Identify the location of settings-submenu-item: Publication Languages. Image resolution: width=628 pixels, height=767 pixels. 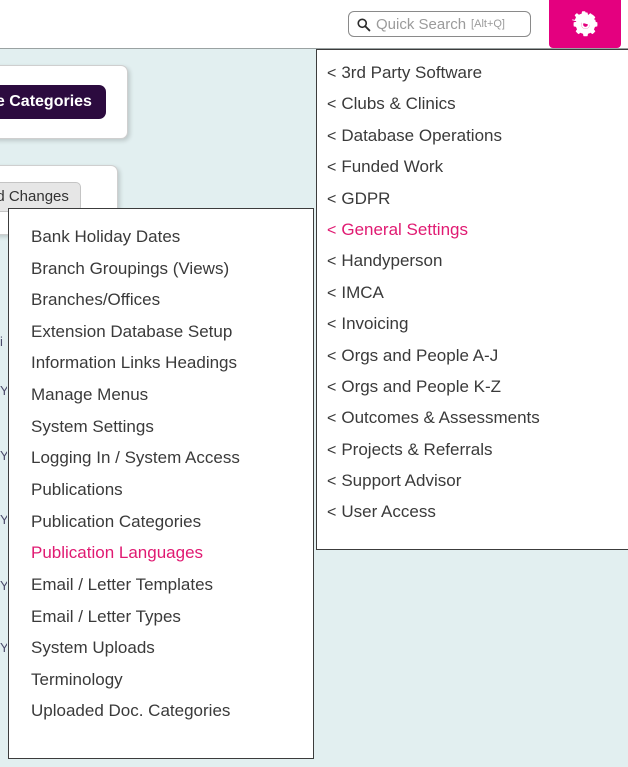
(161, 553).